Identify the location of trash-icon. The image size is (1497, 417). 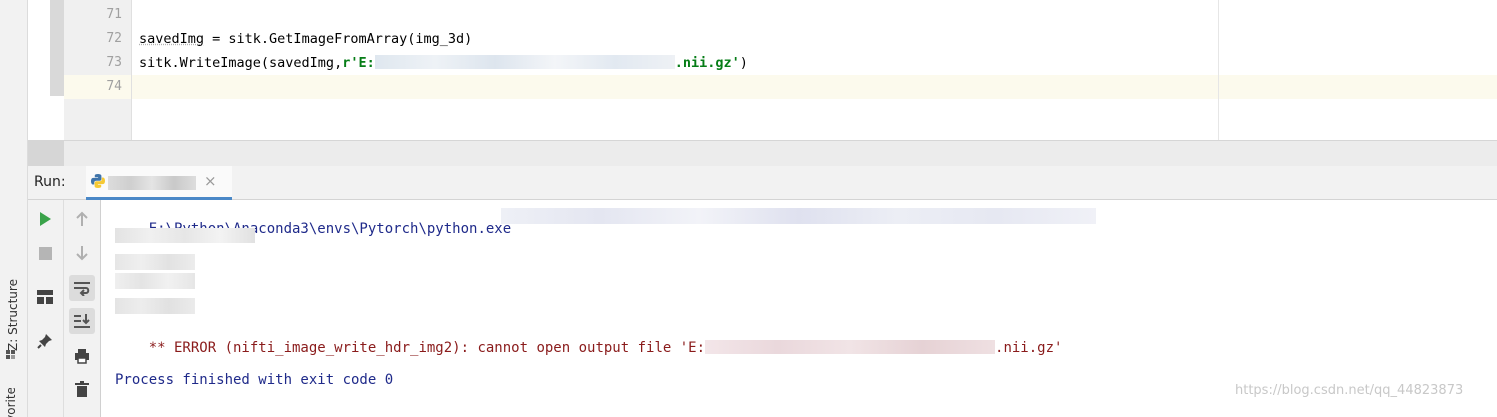
(82, 389).